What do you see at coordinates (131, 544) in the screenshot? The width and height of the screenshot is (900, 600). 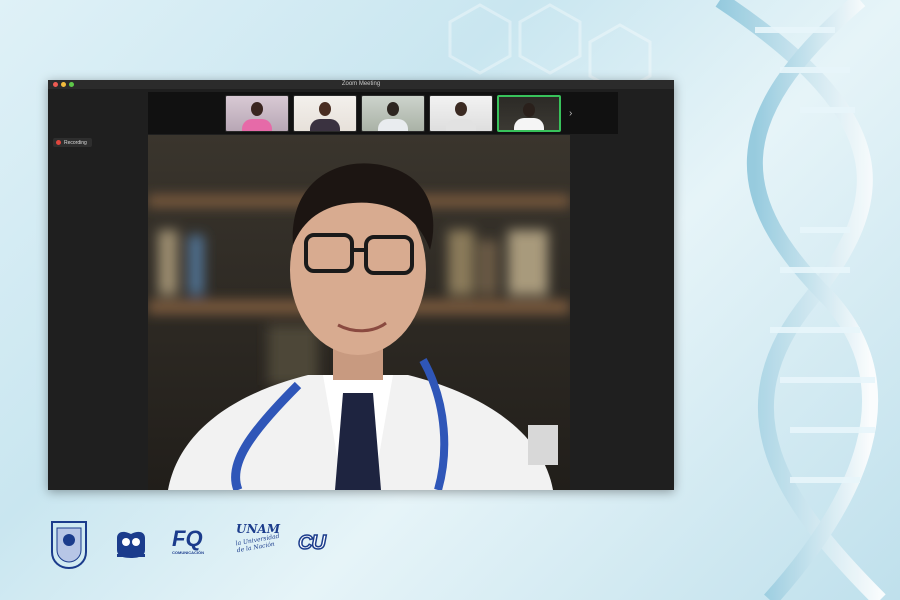 I see `owl-logo` at bounding box center [131, 544].